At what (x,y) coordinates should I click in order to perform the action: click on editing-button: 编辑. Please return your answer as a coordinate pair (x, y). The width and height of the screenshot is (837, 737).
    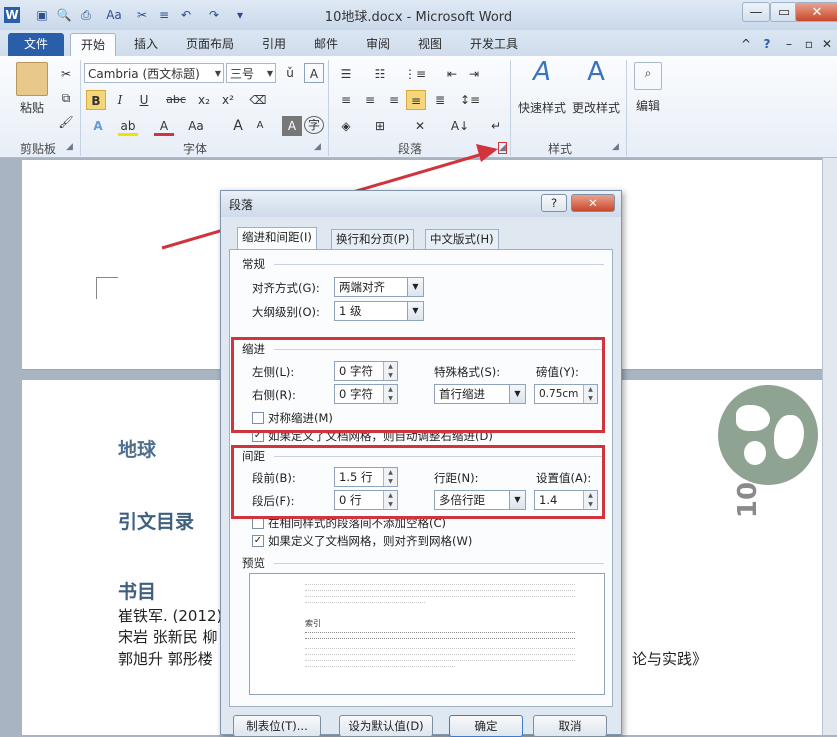
    Looking at the image, I should click on (648, 106).